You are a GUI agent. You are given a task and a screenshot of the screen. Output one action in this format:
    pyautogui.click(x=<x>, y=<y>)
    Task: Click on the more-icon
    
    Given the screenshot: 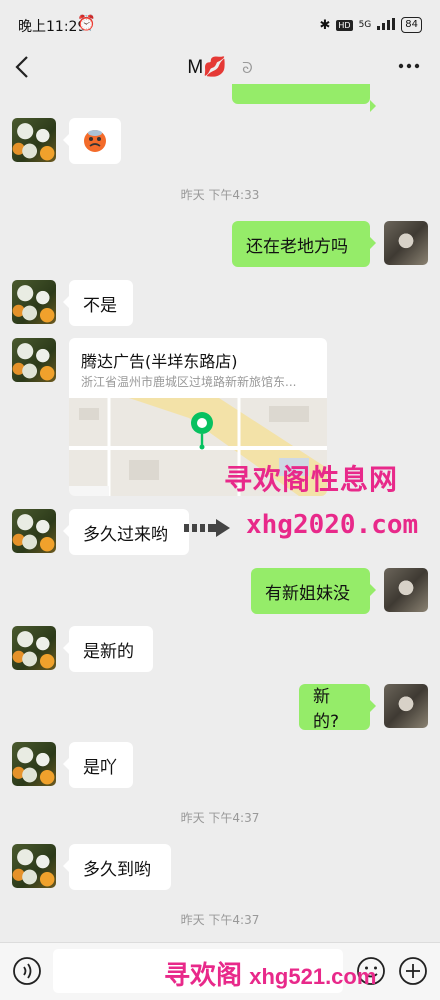 What is the action you would take?
    pyautogui.click(x=409, y=66)
    